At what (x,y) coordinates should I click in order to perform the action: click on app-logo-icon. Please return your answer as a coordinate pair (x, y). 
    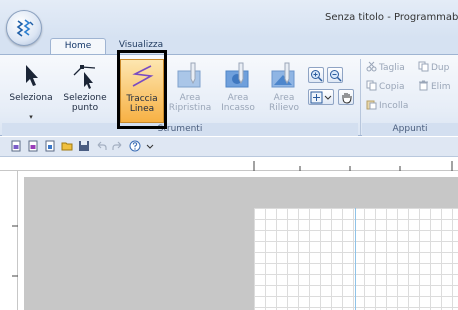
    Looking at the image, I should click on (25, 28).